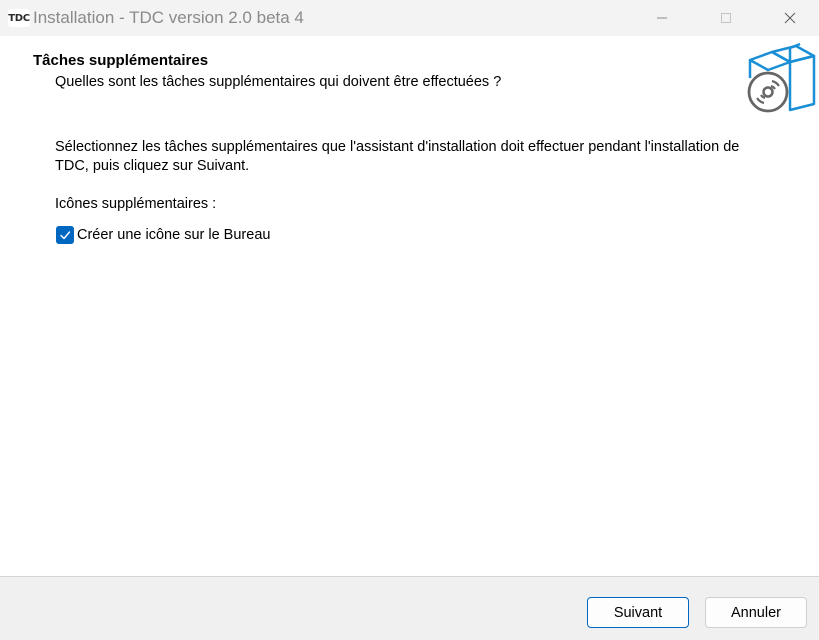 The image size is (819, 640). I want to click on desktop-icon-label: Créer une icône sur le Bureau, so click(173, 235).